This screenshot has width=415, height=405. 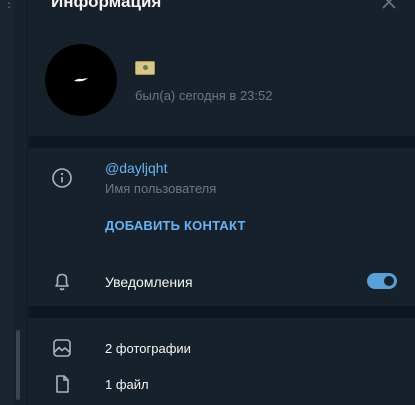 I want to click on info-icon, so click(x=62, y=178).